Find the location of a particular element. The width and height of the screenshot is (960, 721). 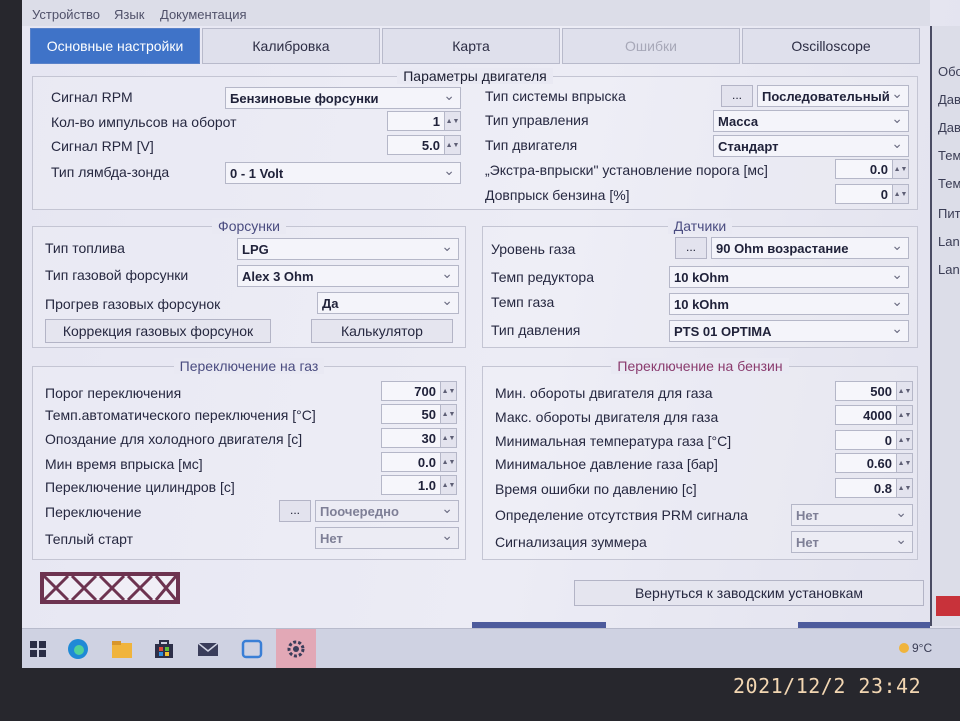

cold-delay-stepper: 30 ▲▼ is located at coordinates (419, 438).